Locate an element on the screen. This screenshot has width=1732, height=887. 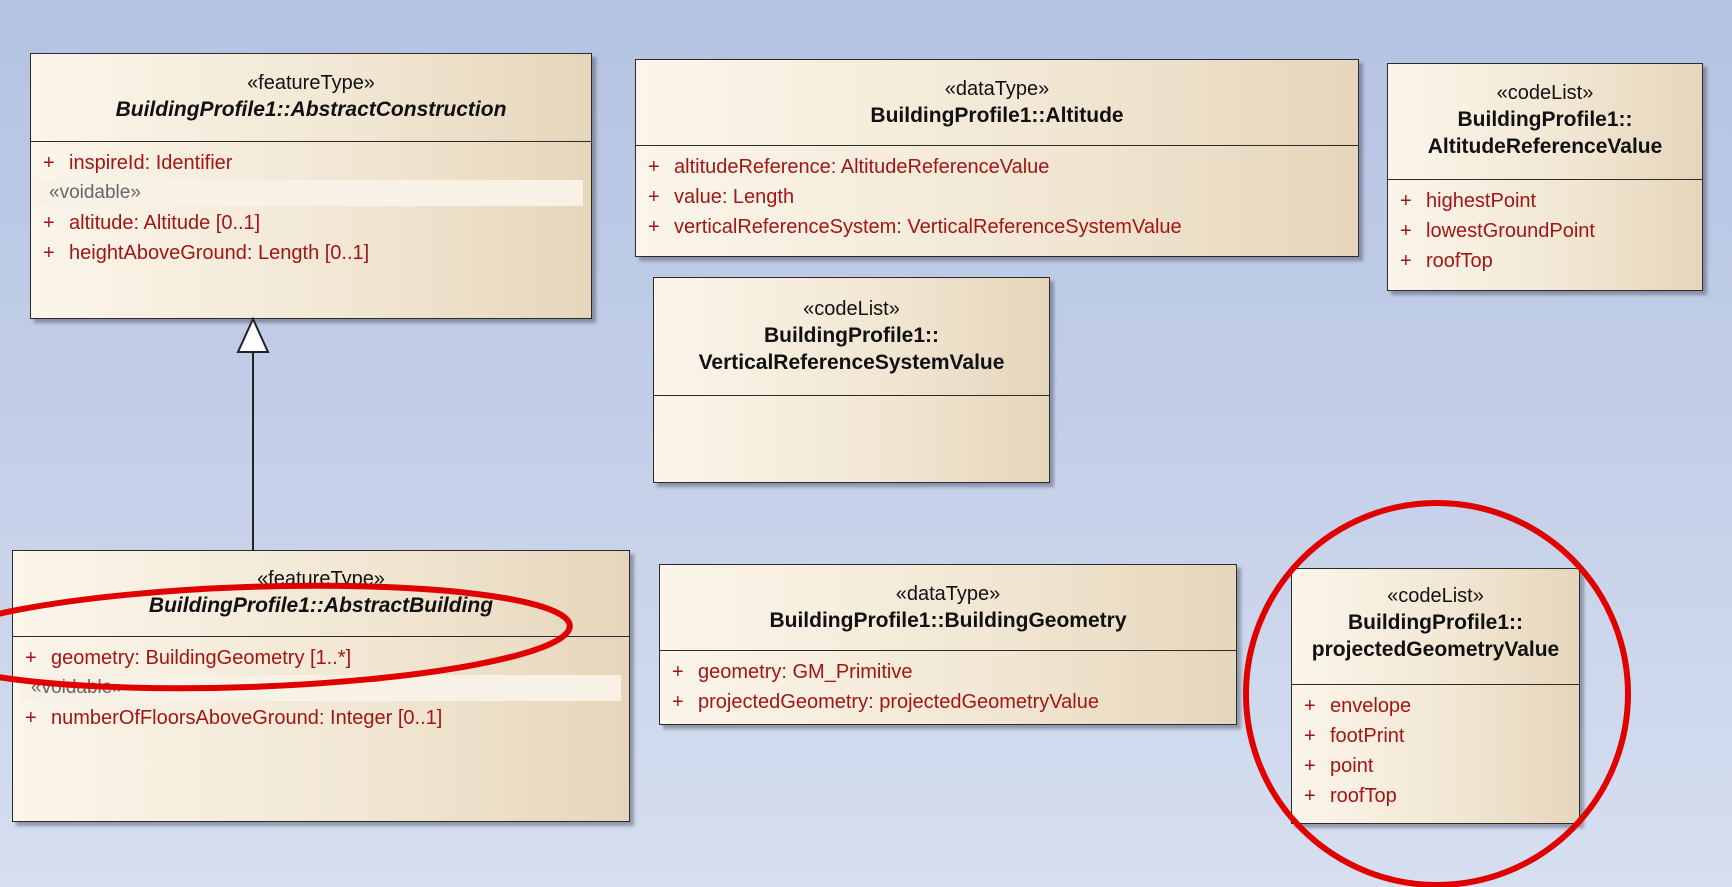
class-name: BuildingProfile1::AbstractBuilding is located at coordinates (321, 605).